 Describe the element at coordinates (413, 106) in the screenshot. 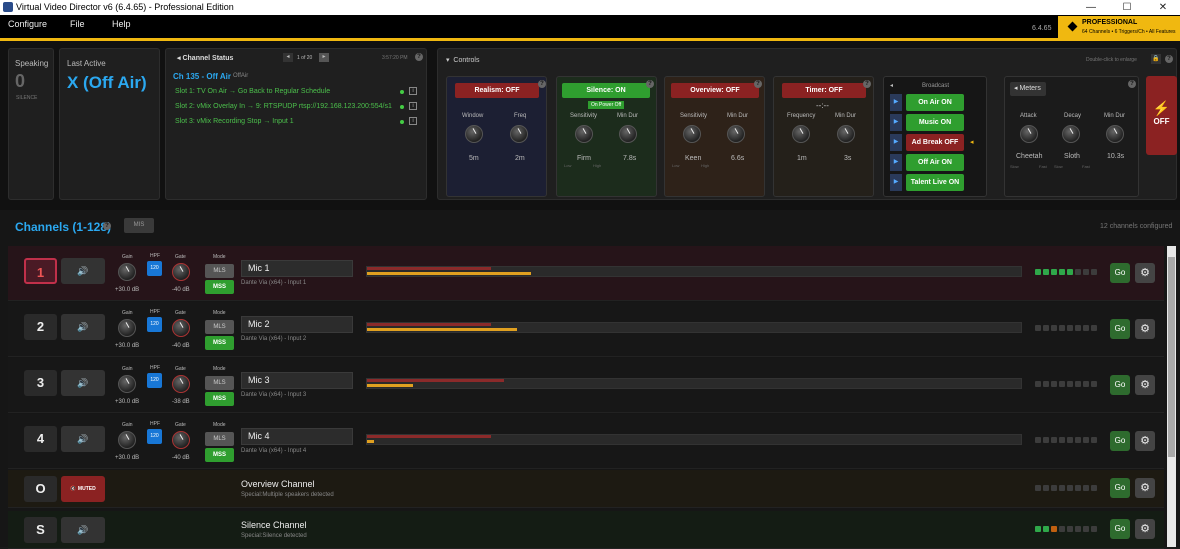

I see `slot-2-info-icon: i` at that location.